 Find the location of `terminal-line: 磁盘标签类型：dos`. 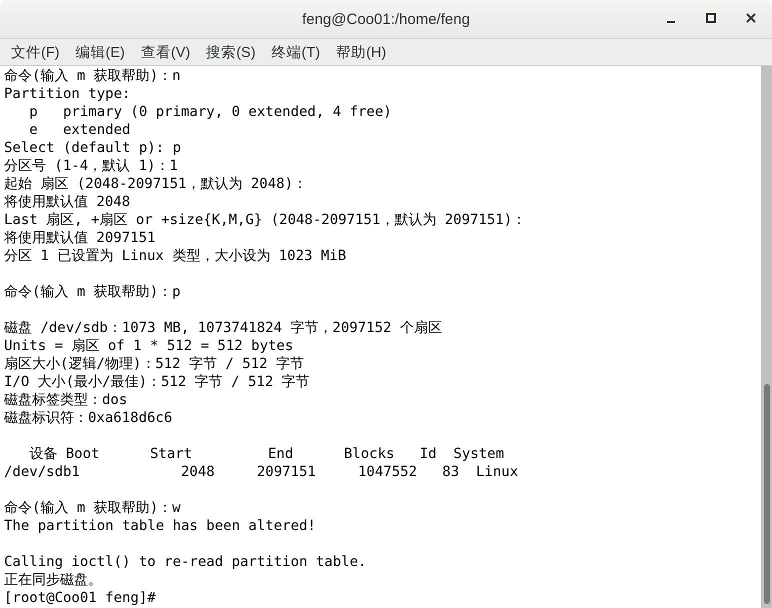

terminal-line: 磁盘标签类型：dos is located at coordinates (66, 400).